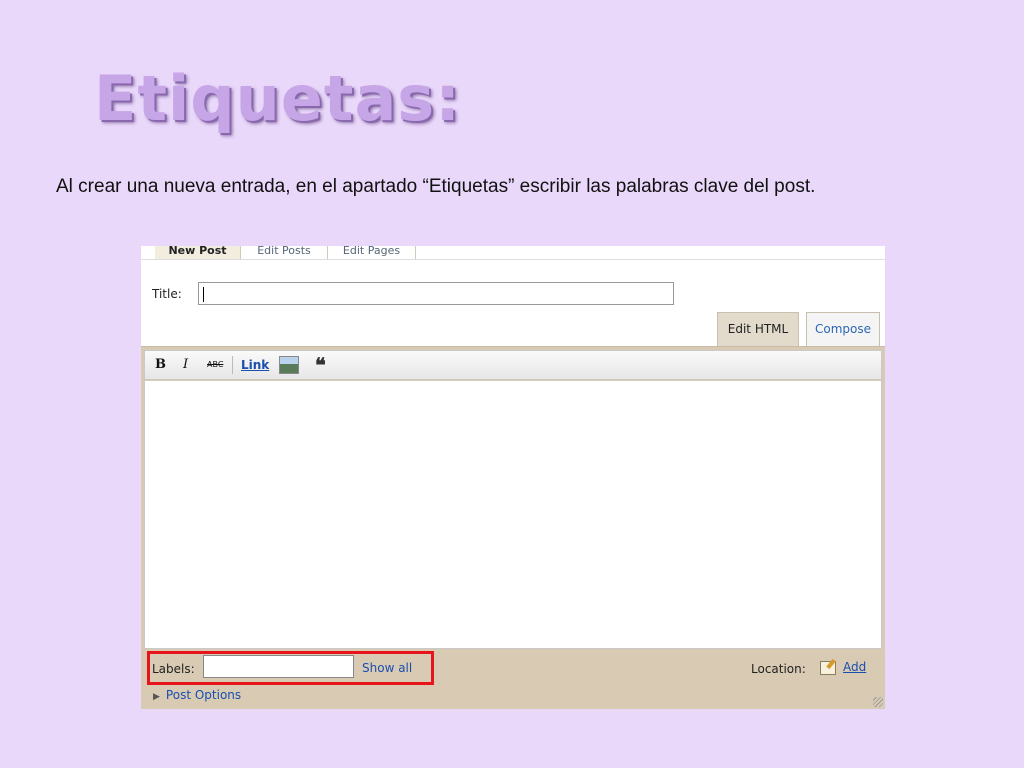 The height and width of the screenshot is (768, 1024). Describe the element at coordinates (185, 365) in the screenshot. I see `italic-button: I` at that location.